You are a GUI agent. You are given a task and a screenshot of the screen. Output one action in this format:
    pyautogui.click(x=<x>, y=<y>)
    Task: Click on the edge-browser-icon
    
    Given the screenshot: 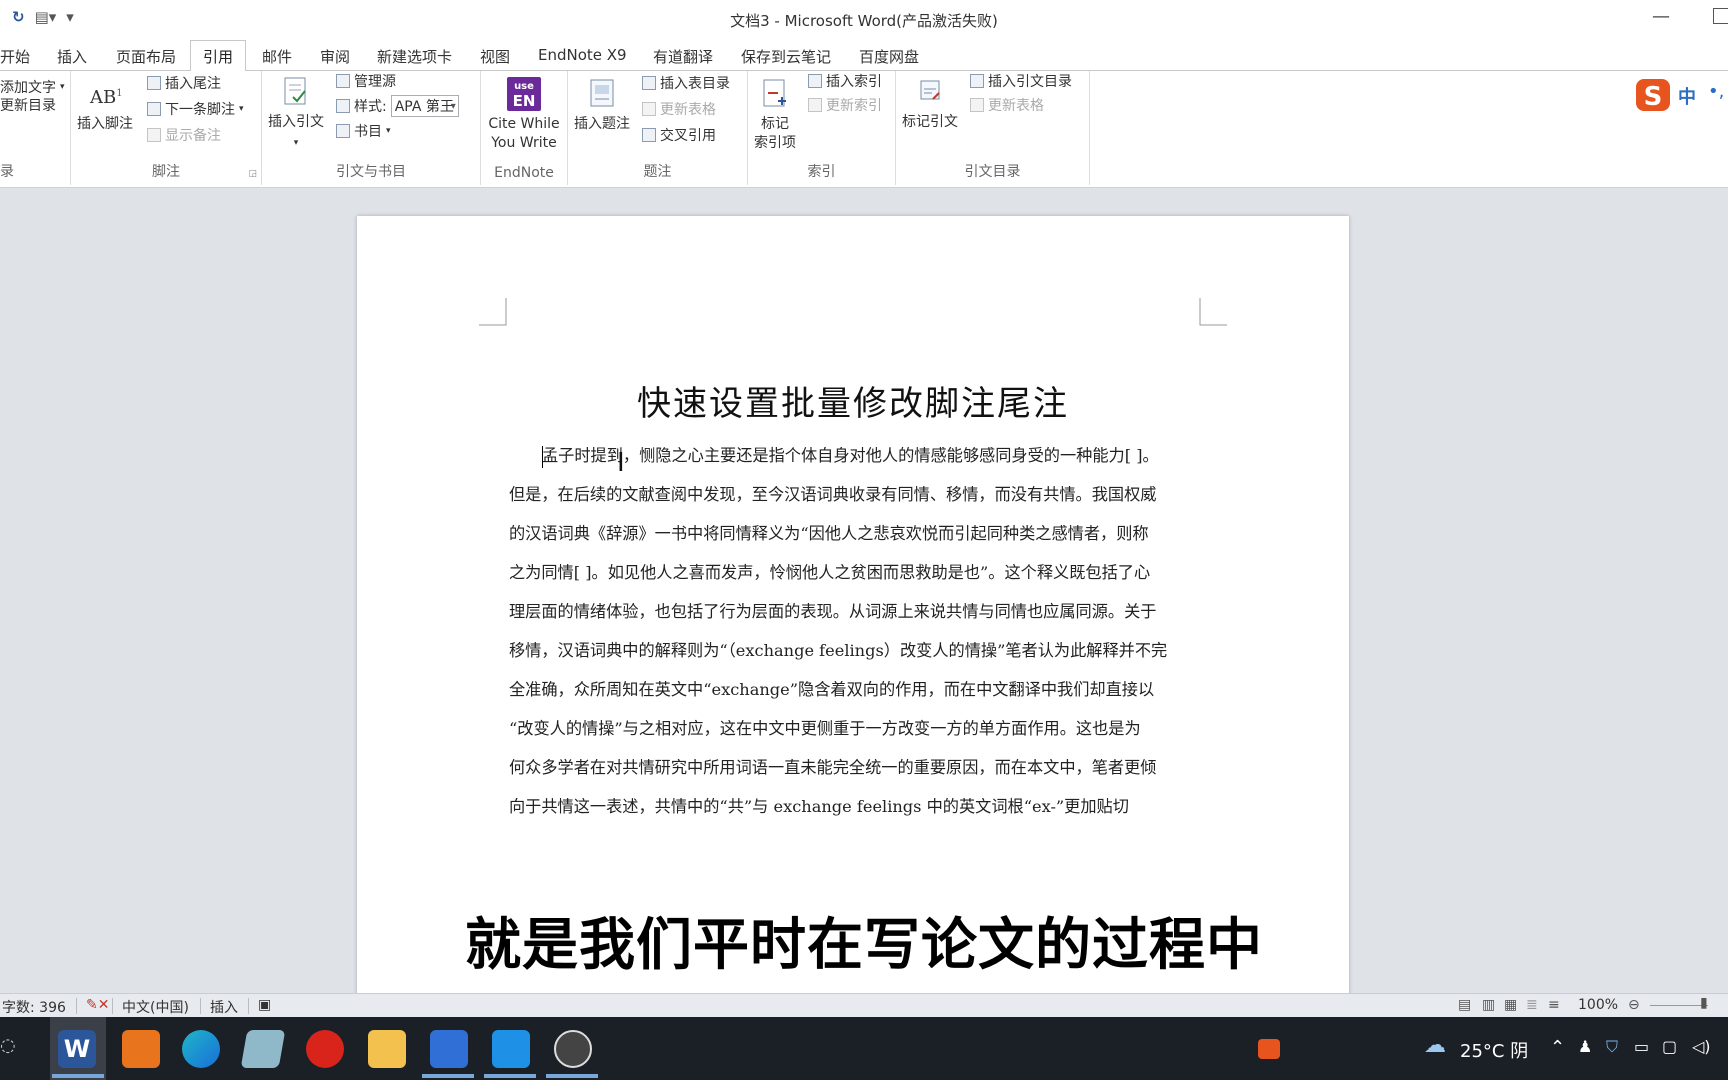 What is the action you would take?
    pyautogui.click(x=201, y=1049)
    